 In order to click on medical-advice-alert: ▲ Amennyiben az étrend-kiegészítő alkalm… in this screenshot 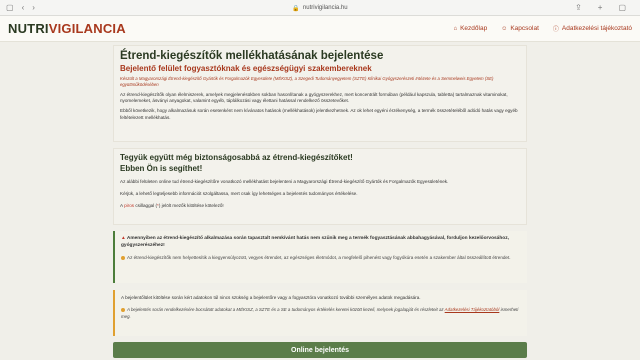, I will do `click(320, 257)`.